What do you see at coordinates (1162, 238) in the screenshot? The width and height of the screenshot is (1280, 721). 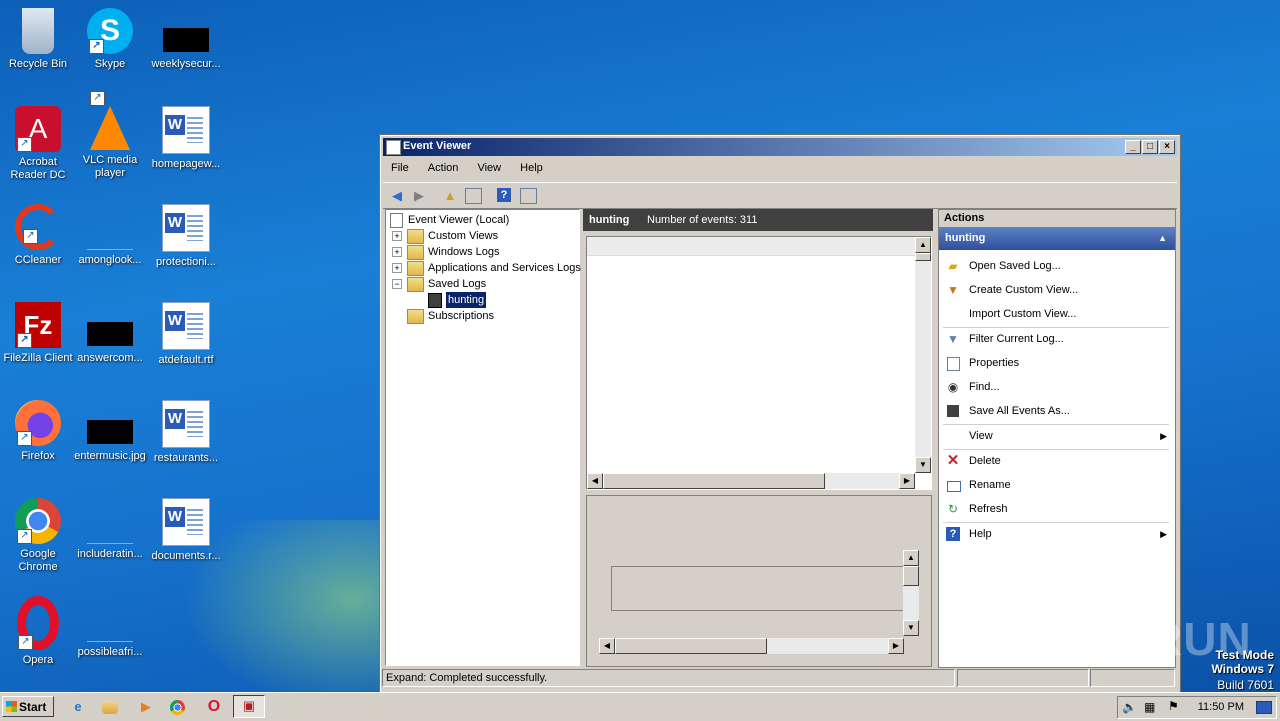 I see `collapse-arrow-icon: ▲` at bounding box center [1162, 238].